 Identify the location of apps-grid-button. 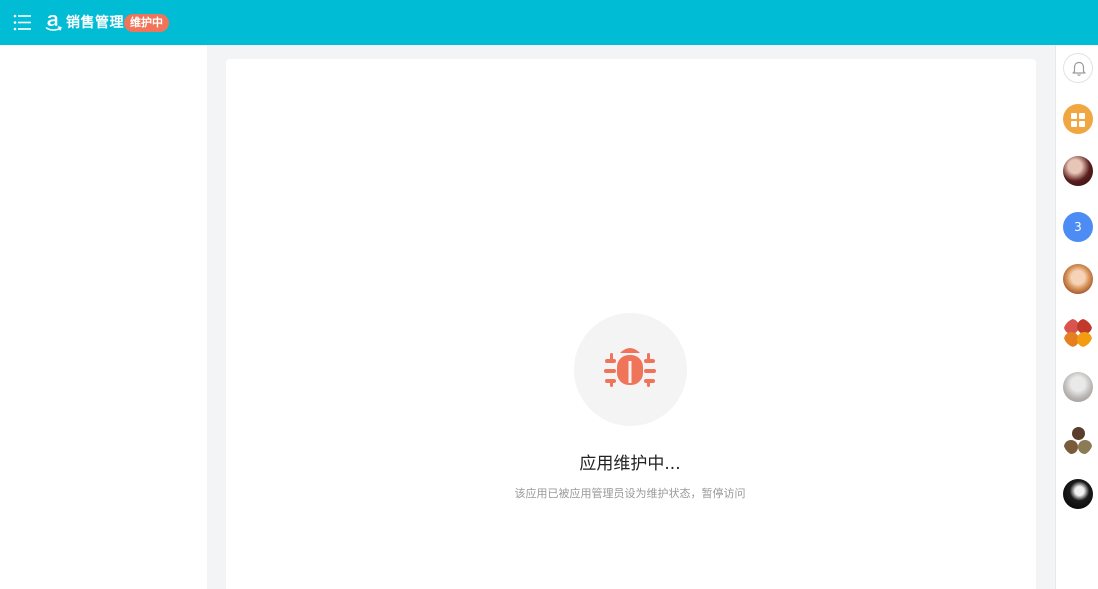
(1078, 119).